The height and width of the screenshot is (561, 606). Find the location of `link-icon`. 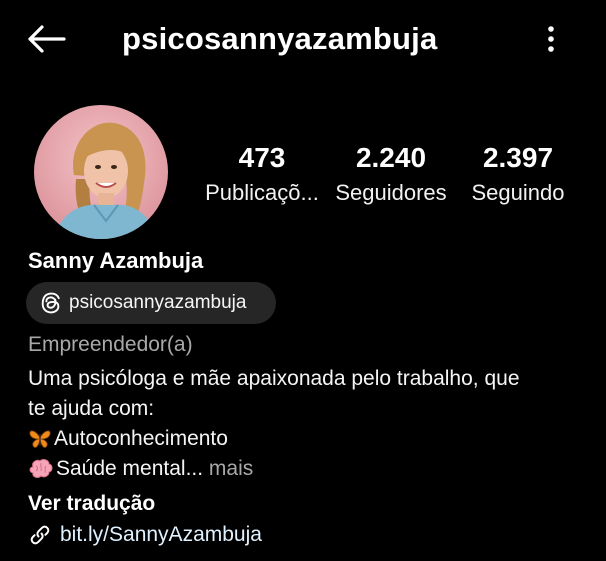

link-icon is located at coordinates (40, 535).